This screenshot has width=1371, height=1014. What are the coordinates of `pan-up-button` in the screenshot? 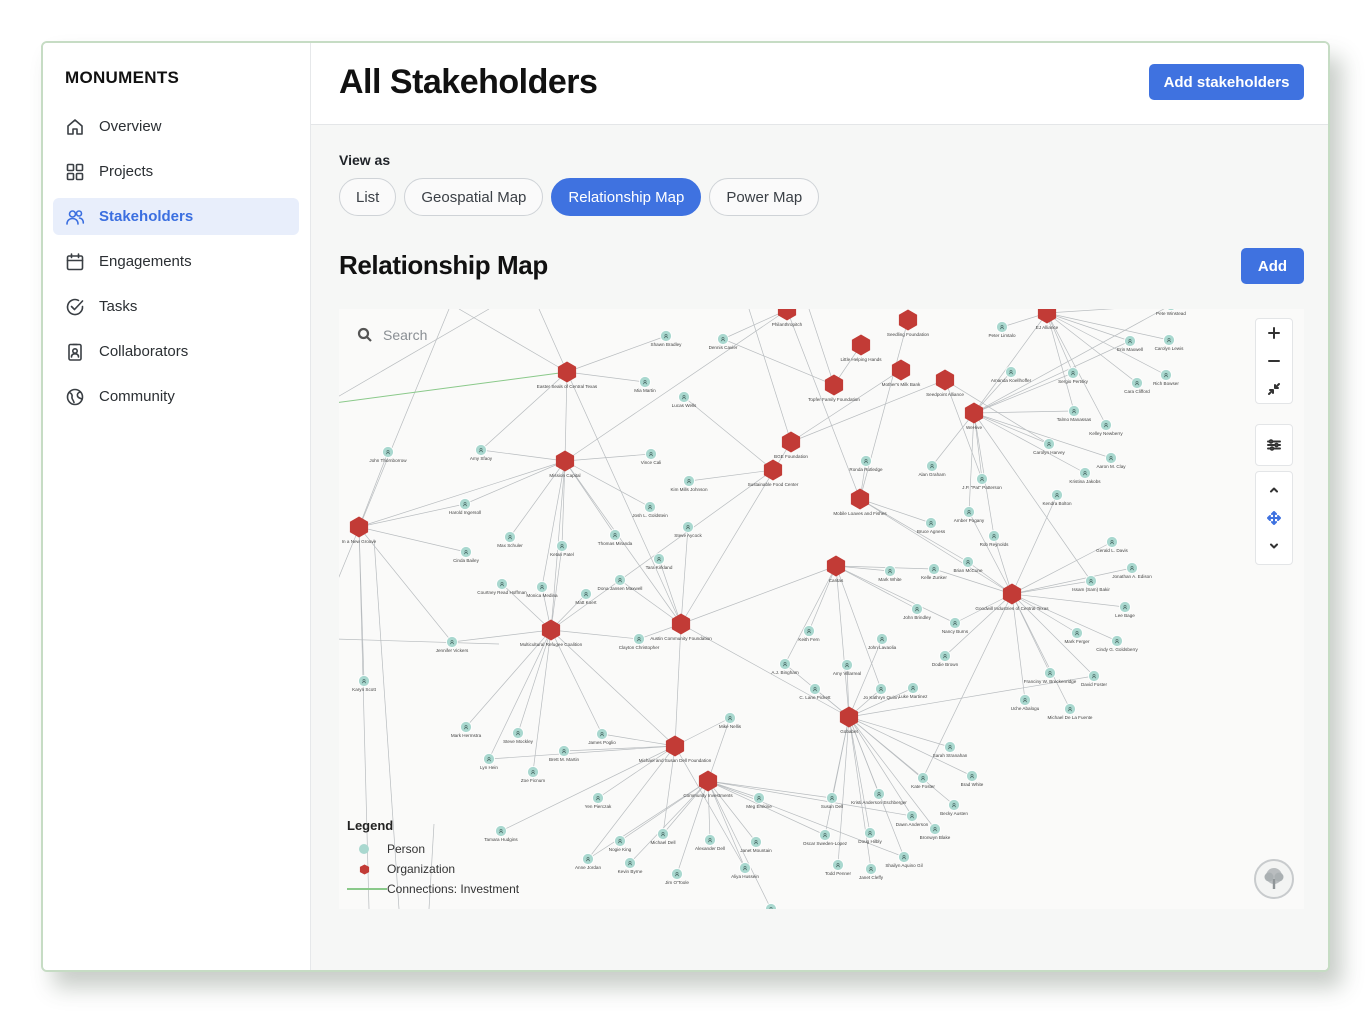 It's located at (1274, 490).